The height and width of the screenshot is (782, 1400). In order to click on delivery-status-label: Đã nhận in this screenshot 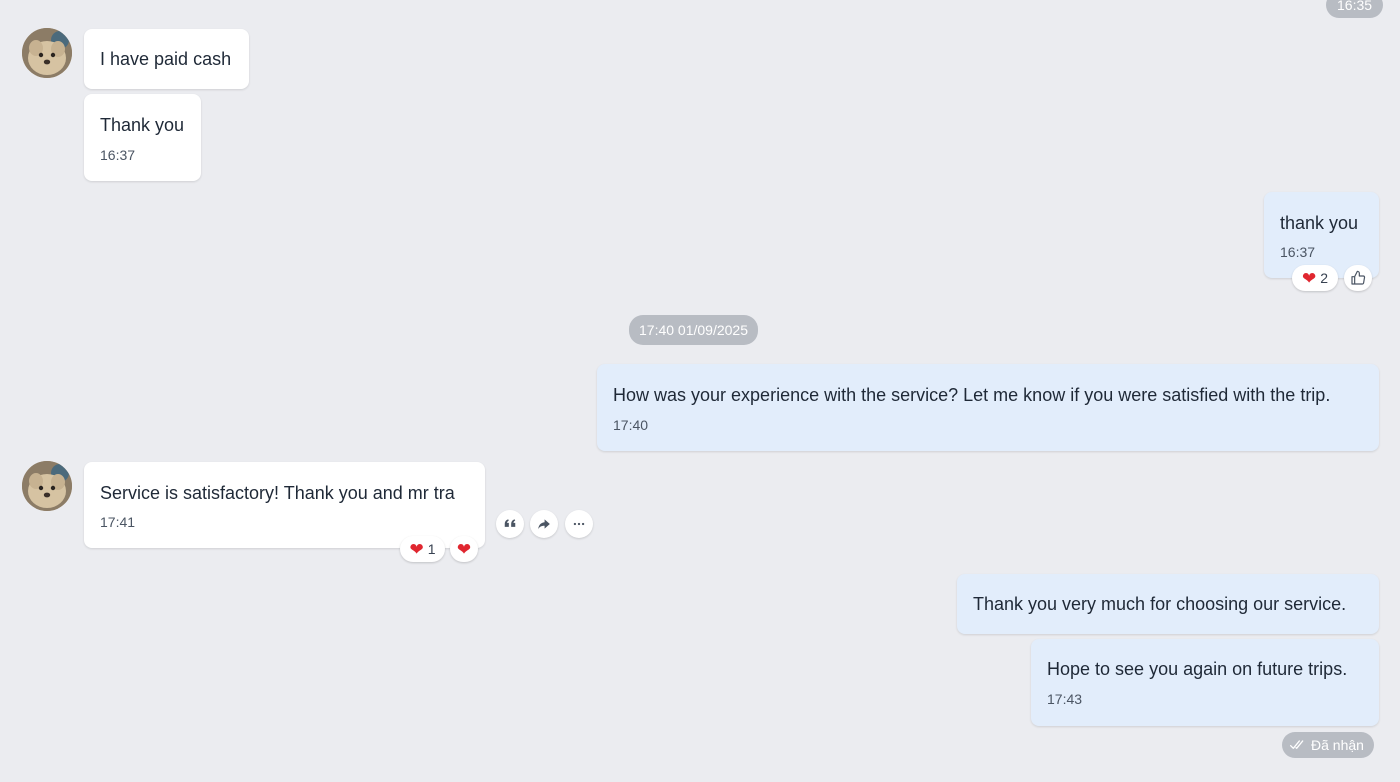, I will do `click(1337, 745)`.